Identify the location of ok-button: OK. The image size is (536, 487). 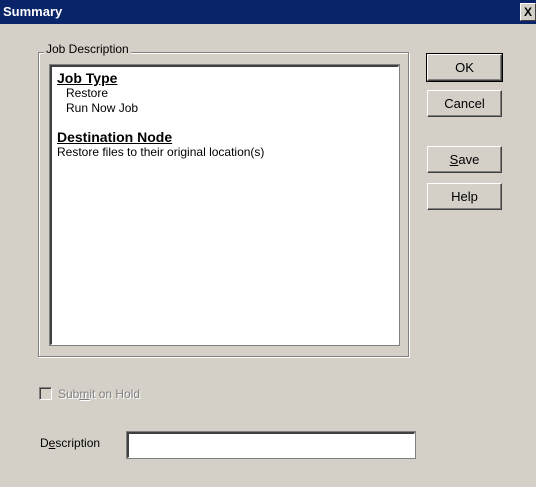
(464, 67).